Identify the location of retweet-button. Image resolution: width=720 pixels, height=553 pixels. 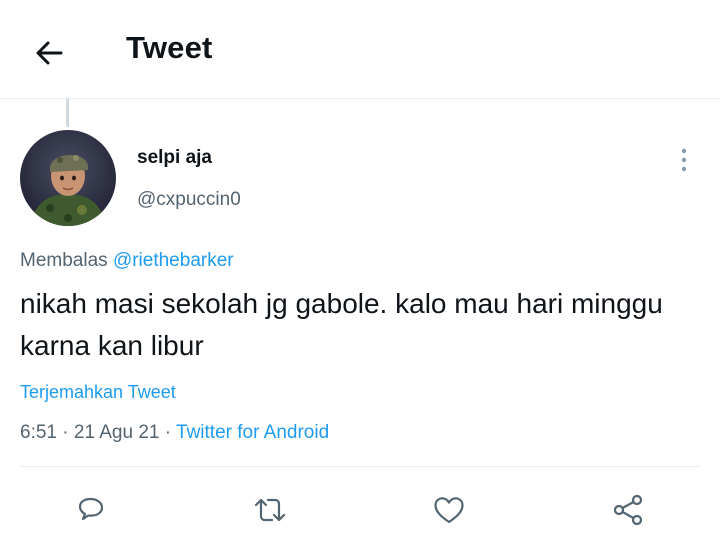
(270, 510).